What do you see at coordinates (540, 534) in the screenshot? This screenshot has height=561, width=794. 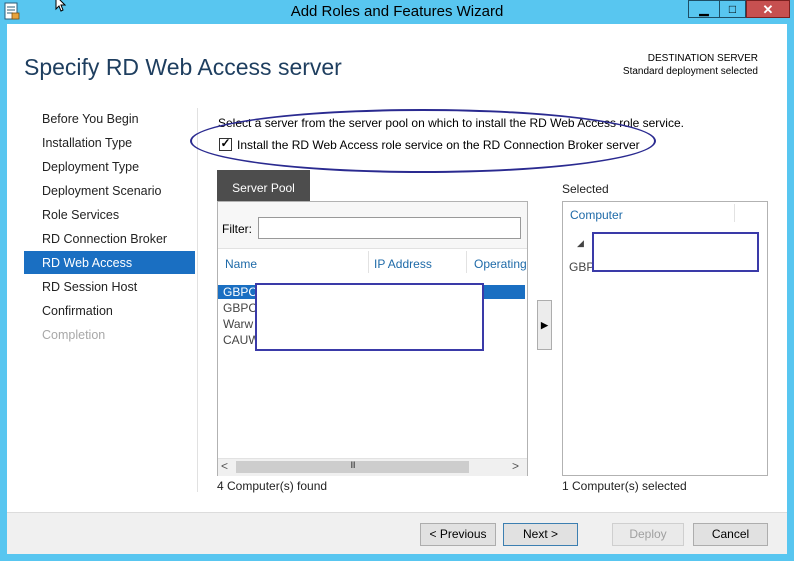 I see `next-button: Next >` at bounding box center [540, 534].